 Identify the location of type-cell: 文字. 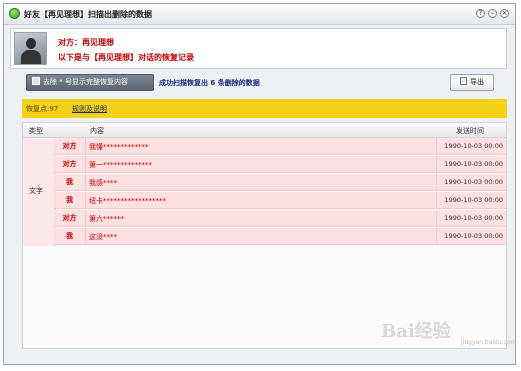
(39, 192).